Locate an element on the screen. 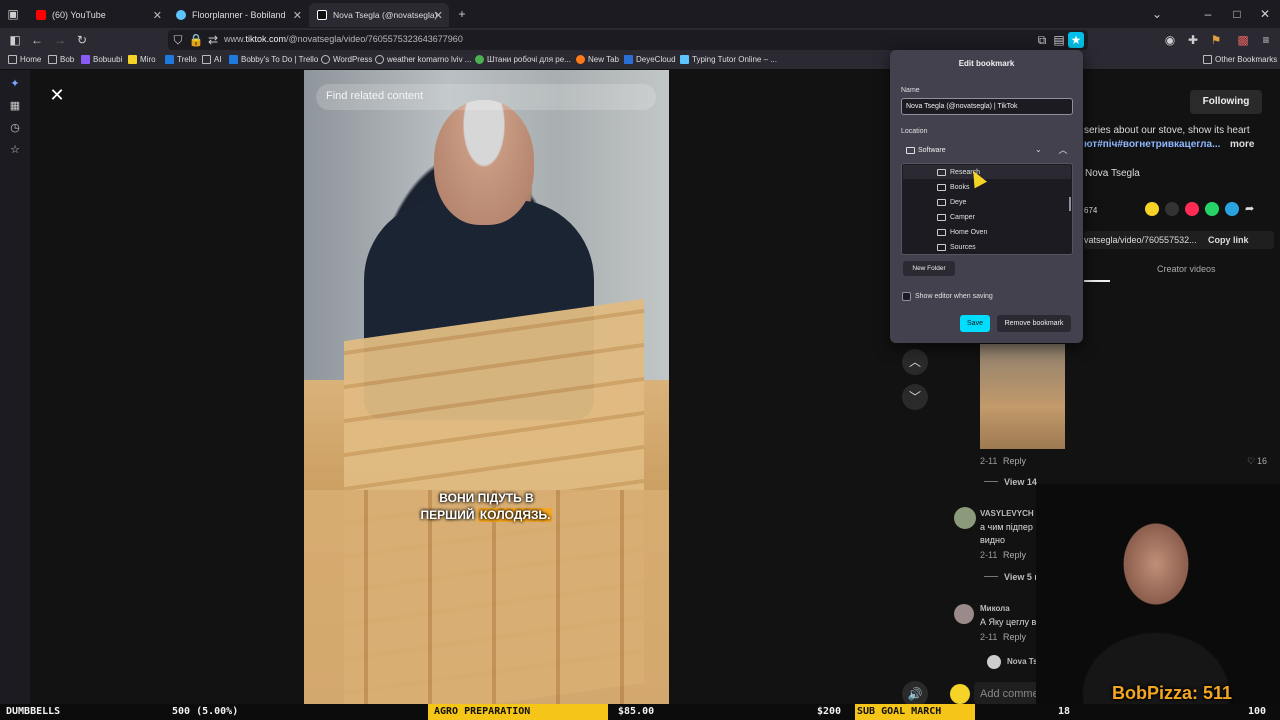 This screenshot has width=1280, height=720. bookmark-name-field: Nova Tsegla (@novatsegla) | TikTok is located at coordinates (987, 106).